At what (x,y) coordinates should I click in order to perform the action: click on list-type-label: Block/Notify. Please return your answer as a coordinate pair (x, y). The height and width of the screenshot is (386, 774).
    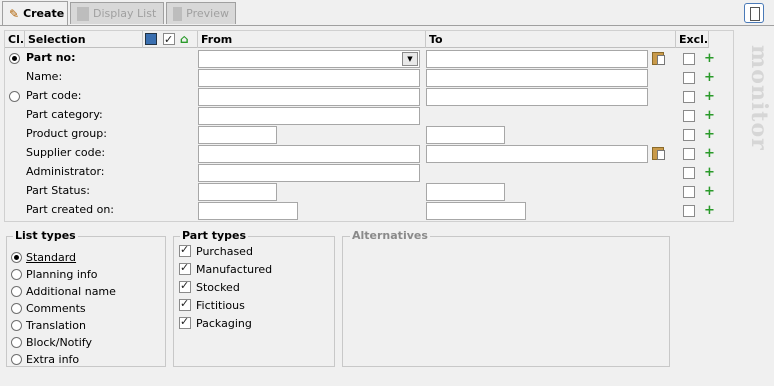
    Looking at the image, I should click on (59, 342).